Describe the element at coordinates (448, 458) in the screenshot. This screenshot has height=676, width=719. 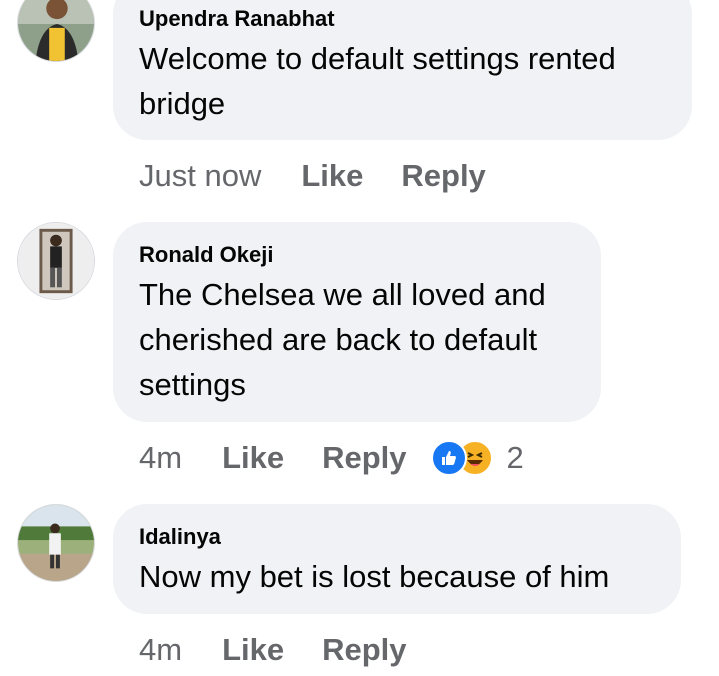
I see `like-icon` at that location.